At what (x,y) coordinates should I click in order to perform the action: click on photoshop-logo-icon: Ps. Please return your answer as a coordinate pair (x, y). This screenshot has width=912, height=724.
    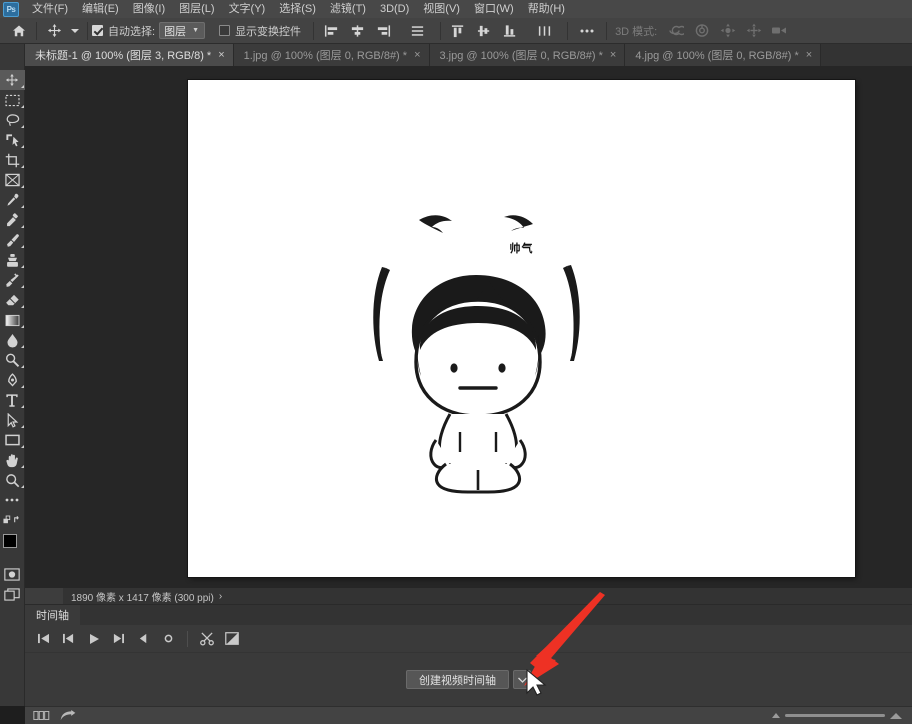
    Looking at the image, I should click on (11, 9).